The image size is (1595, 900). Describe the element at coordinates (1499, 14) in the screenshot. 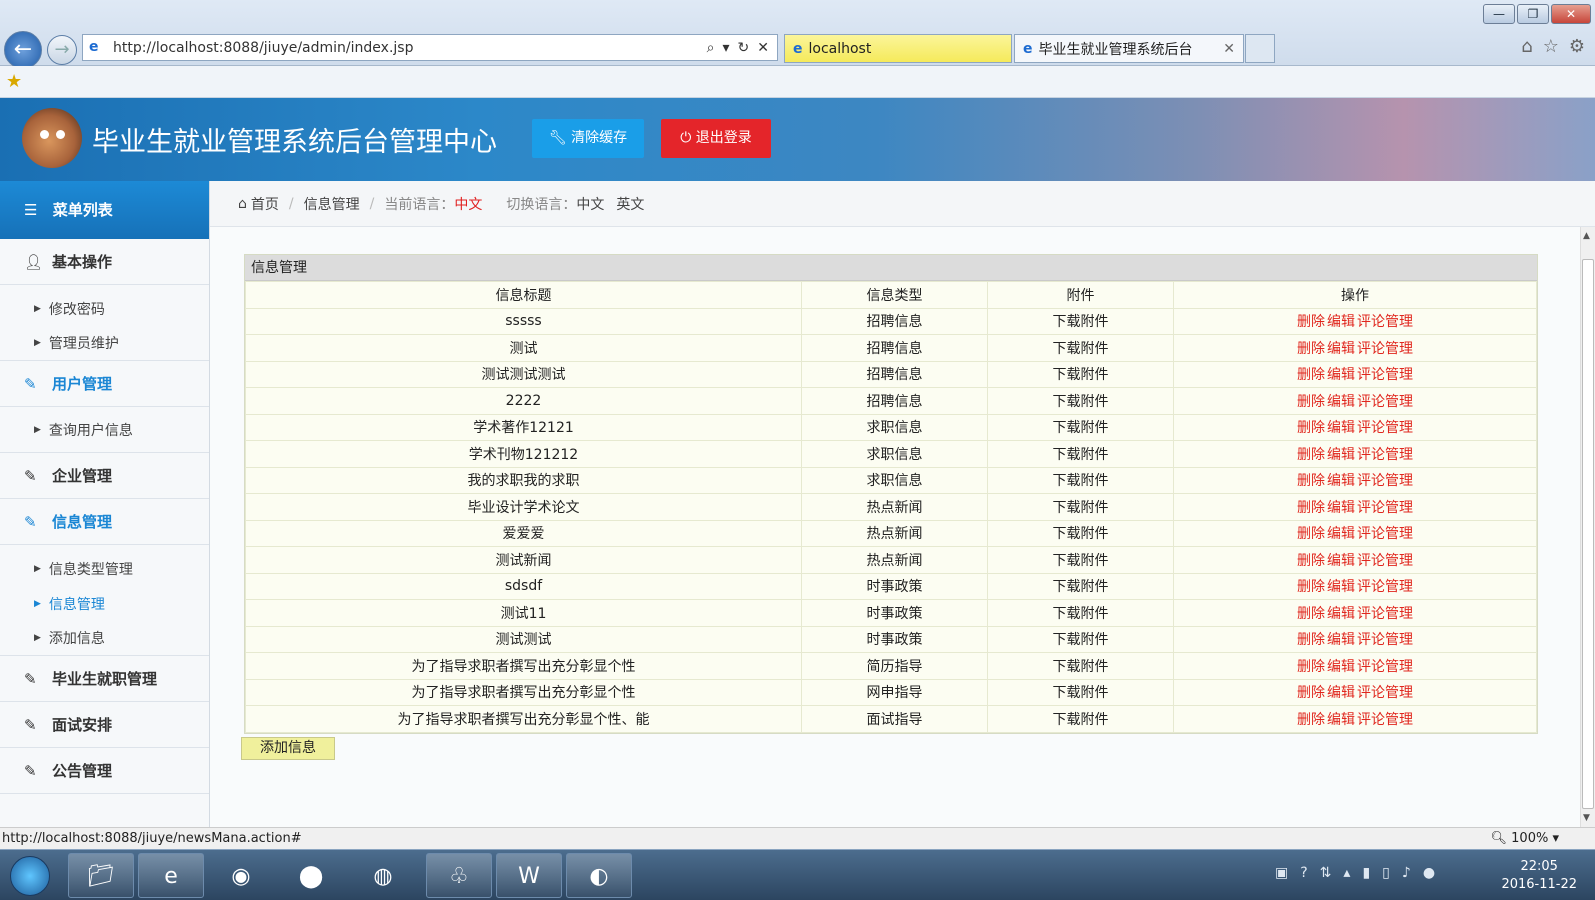

I see `minimize-button: —` at that location.